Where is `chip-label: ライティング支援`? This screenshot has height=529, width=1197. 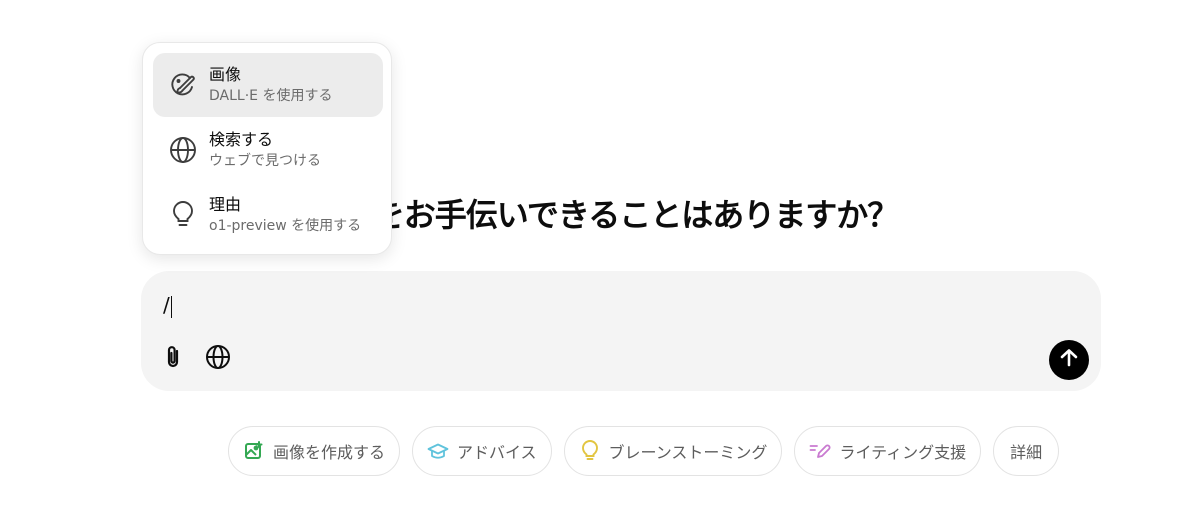 chip-label: ライティング支援 is located at coordinates (903, 452).